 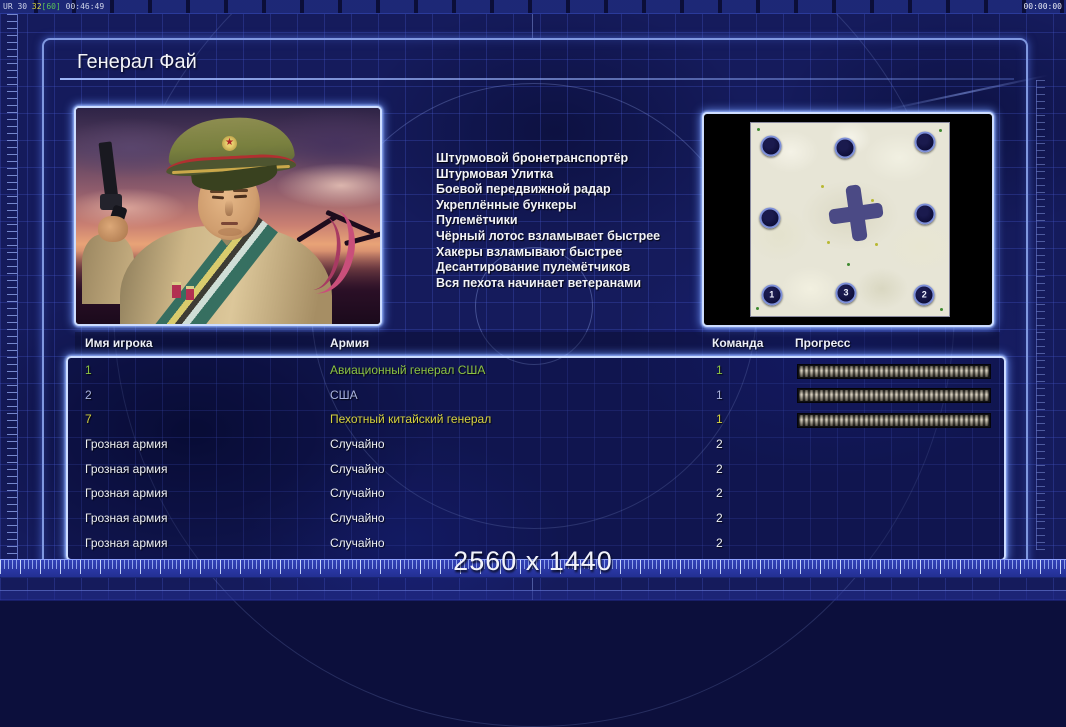 What do you see at coordinates (533, 267) in the screenshot?
I see `ability-item: Десантирование пулемётчиков` at bounding box center [533, 267].